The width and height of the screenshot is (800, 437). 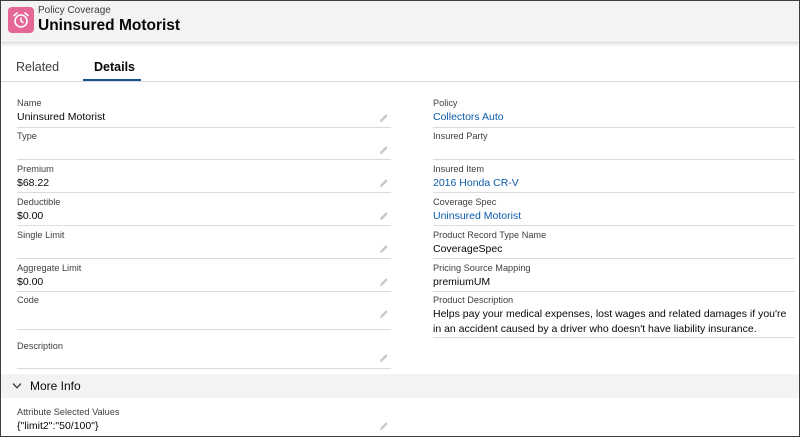 What do you see at coordinates (33, 183) in the screenshot?
I see `field-value: $68.22` at bounding box center [33, 183].